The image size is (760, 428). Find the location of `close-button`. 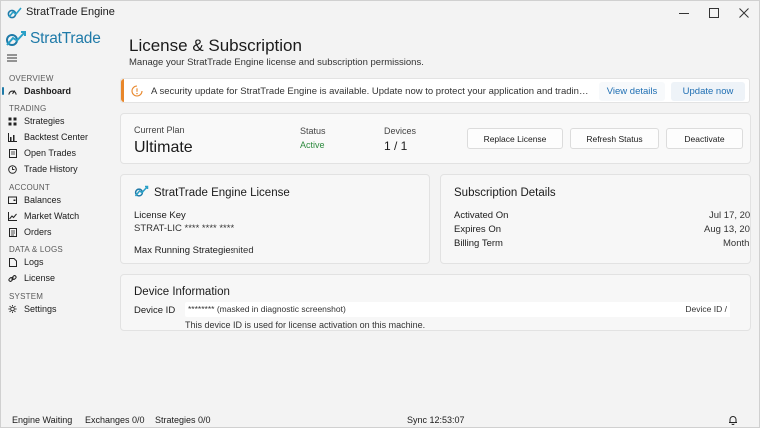

close-button is located at coordinates (744, 13).